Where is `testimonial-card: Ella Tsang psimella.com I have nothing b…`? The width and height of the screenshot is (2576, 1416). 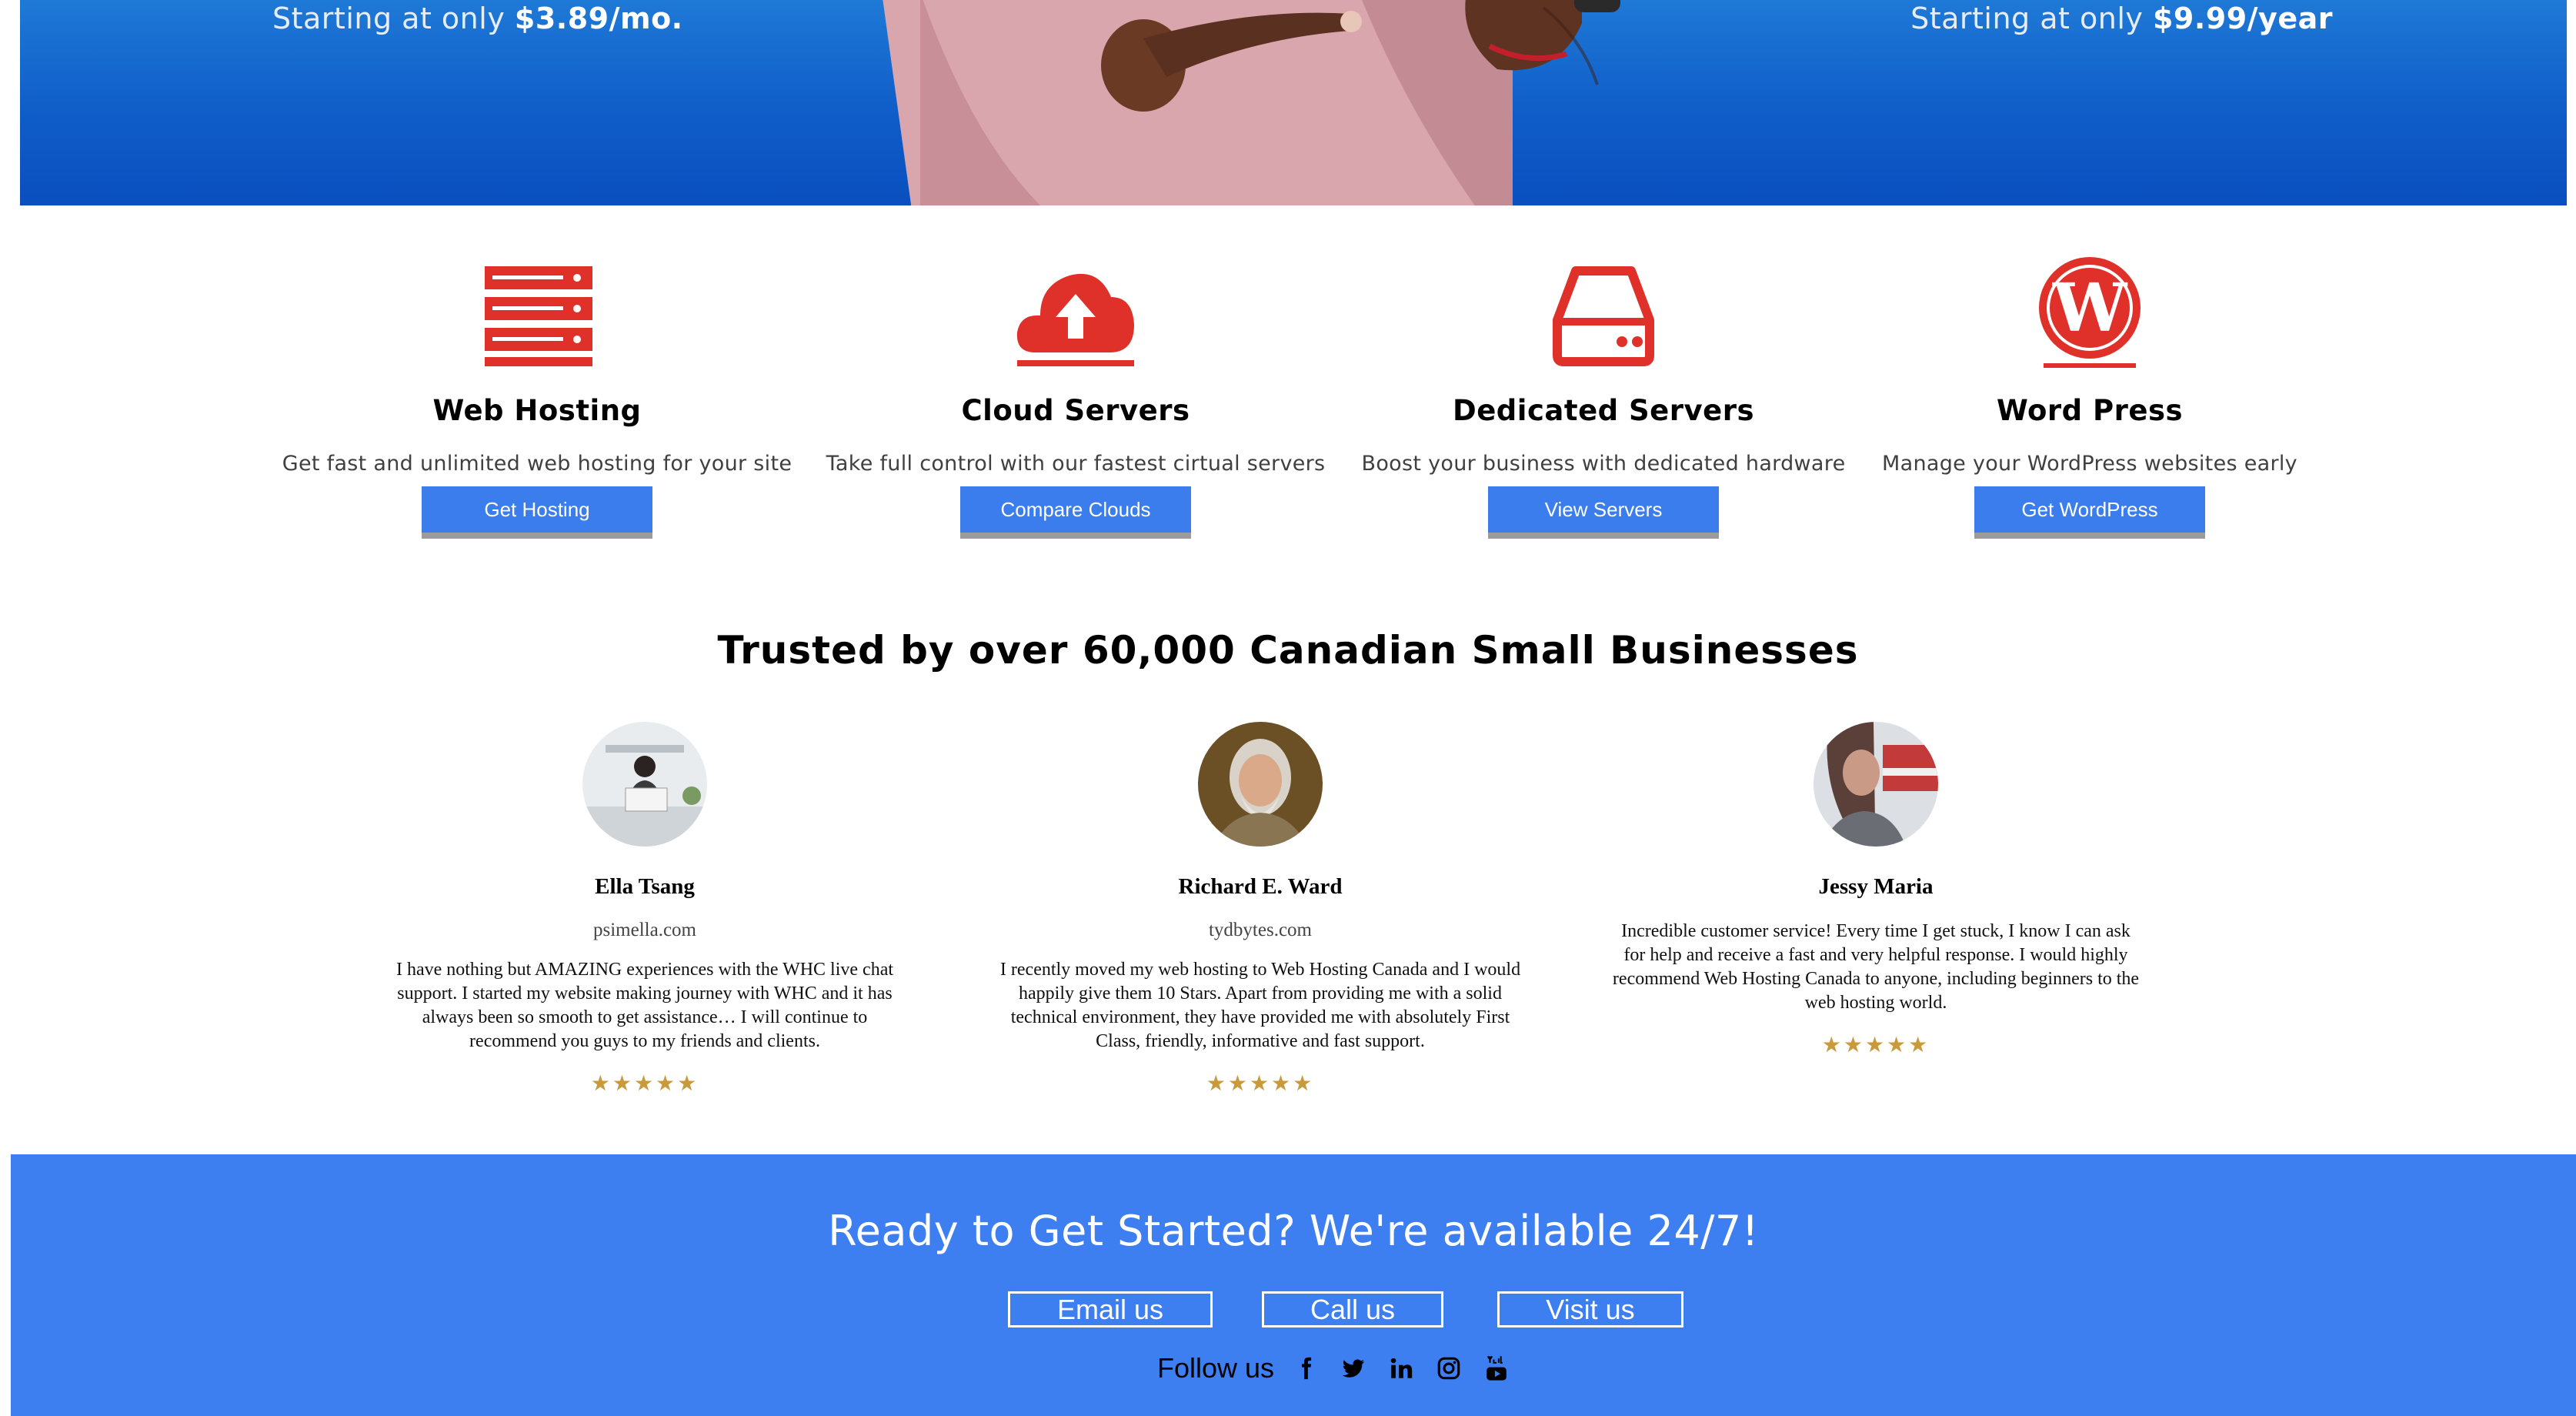 testimonial-card: Ella Tsang psimella.com I have nothing b… is located at coordinates (644, 909).